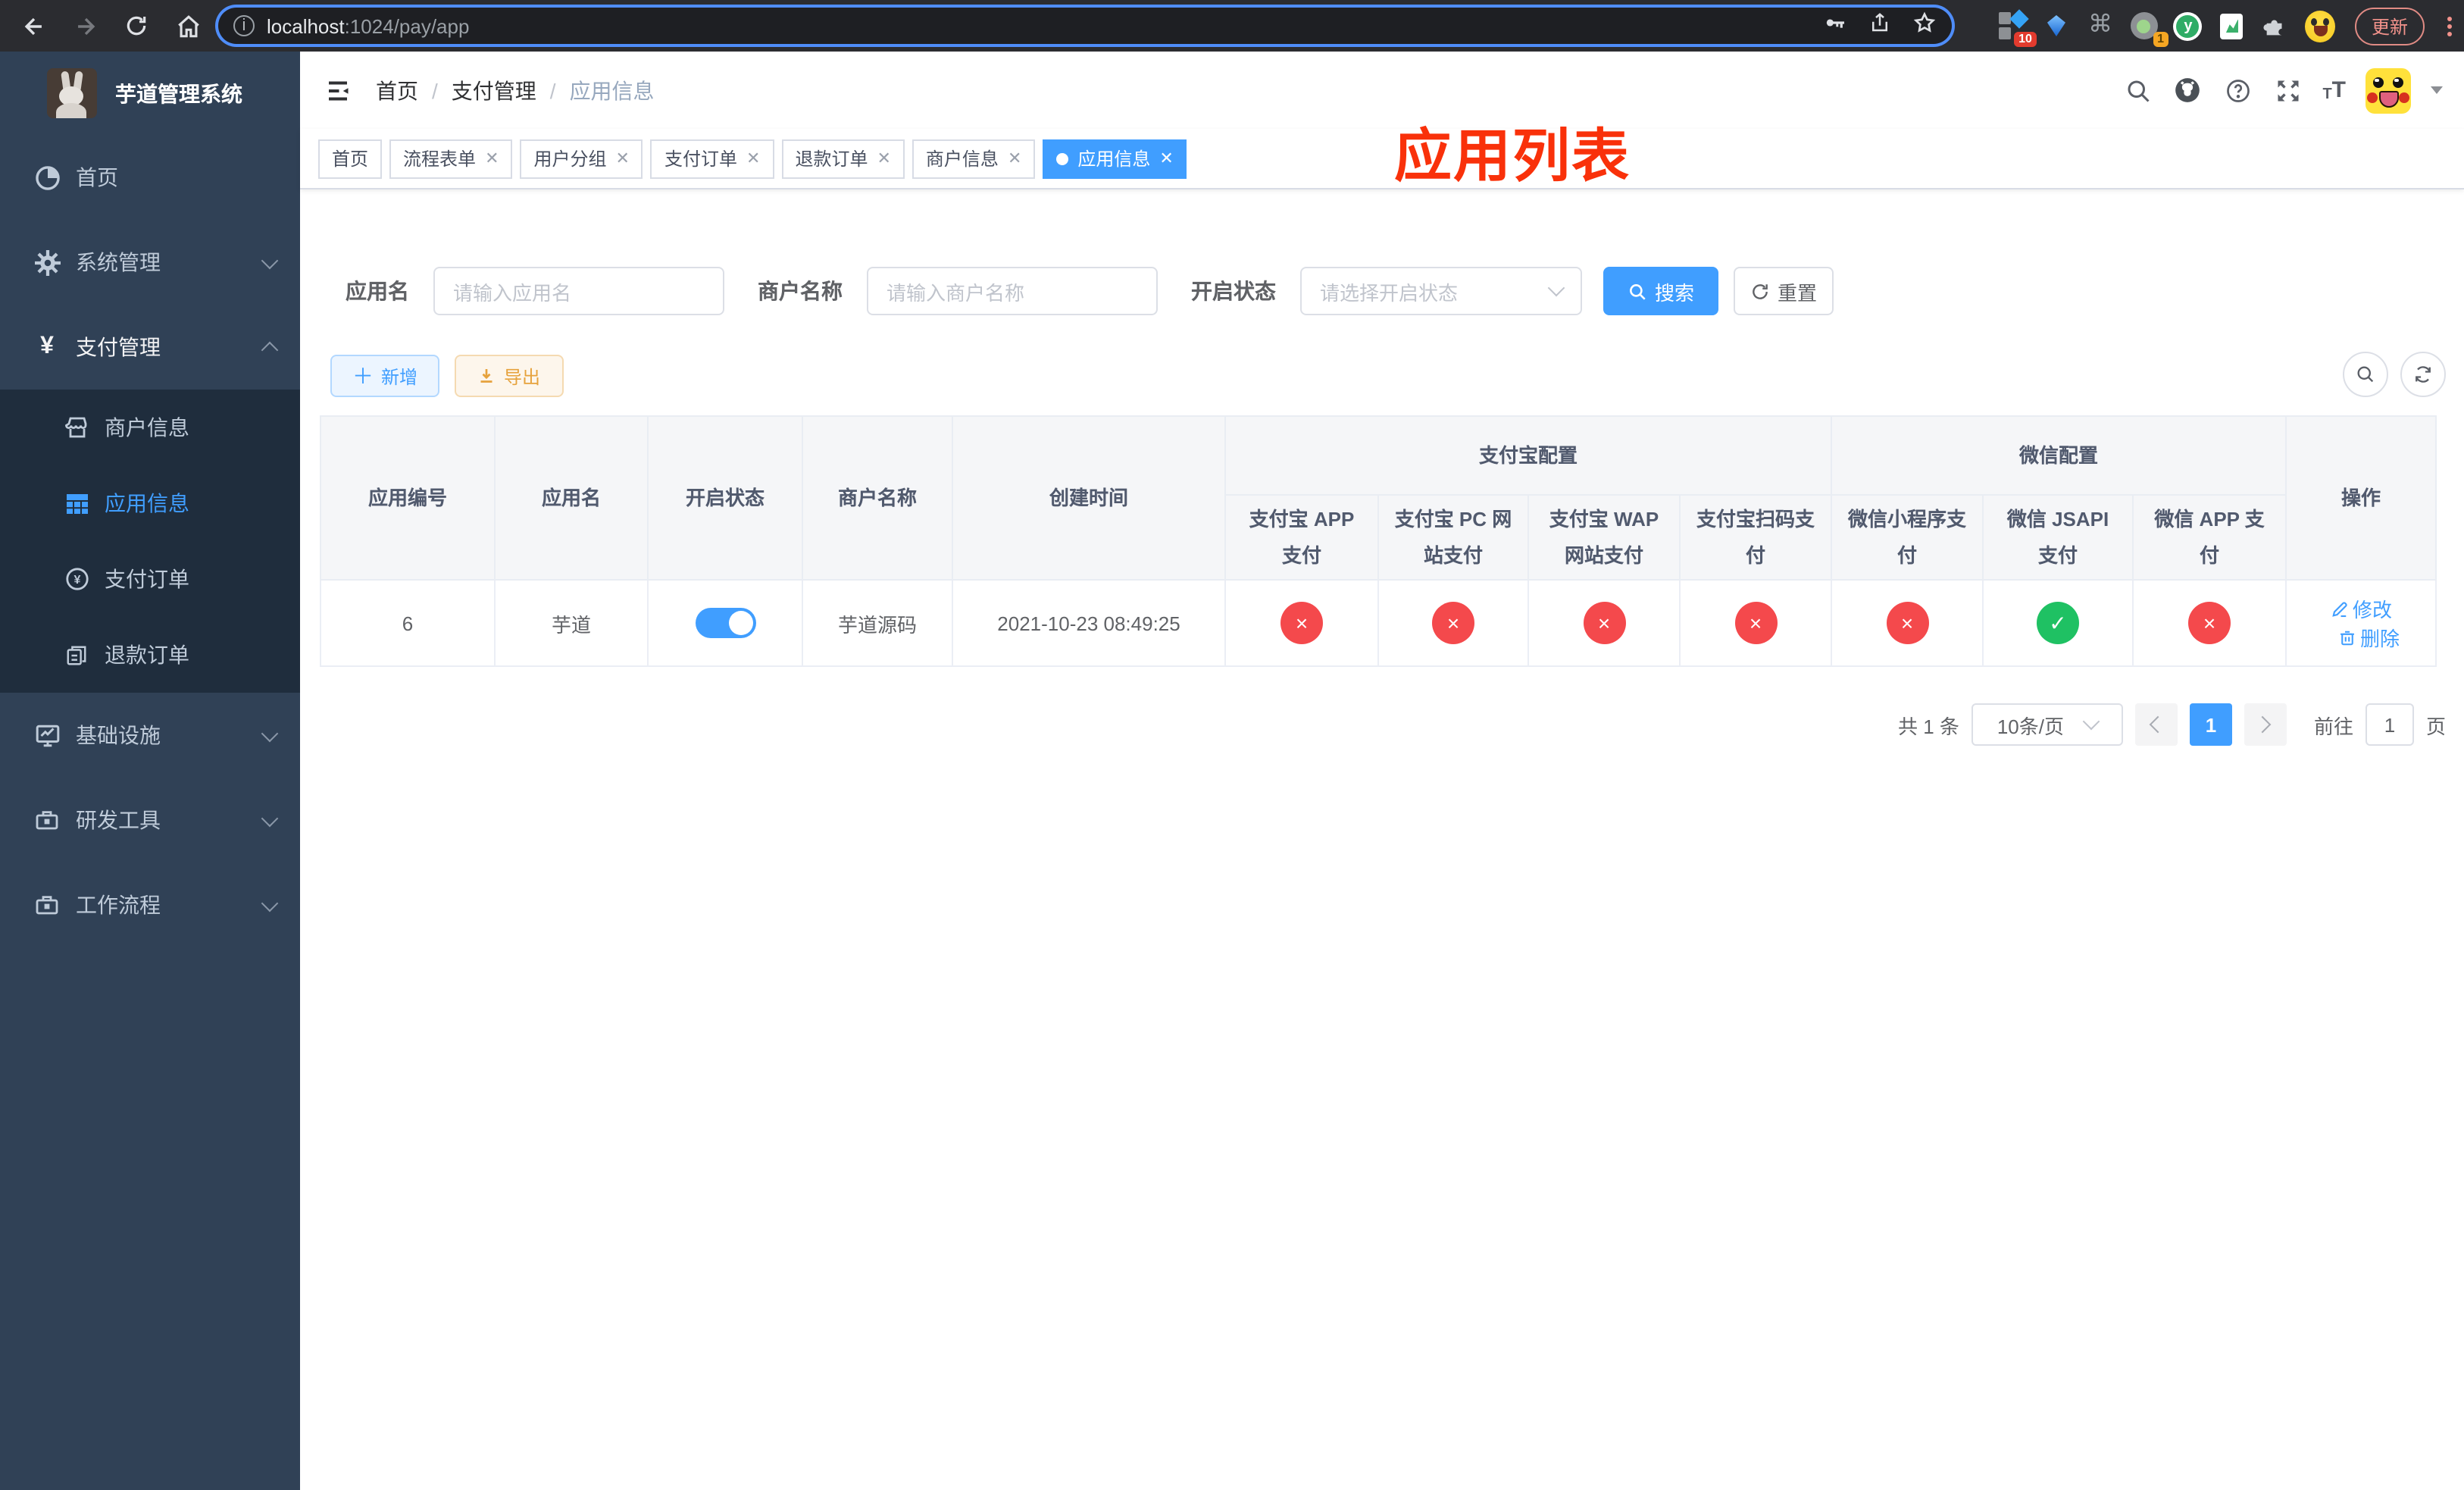 The width and height of the screenshot is (2464, 1490). I want to click on tab-process-form: 流程表单 ✕, so click(451, 158).